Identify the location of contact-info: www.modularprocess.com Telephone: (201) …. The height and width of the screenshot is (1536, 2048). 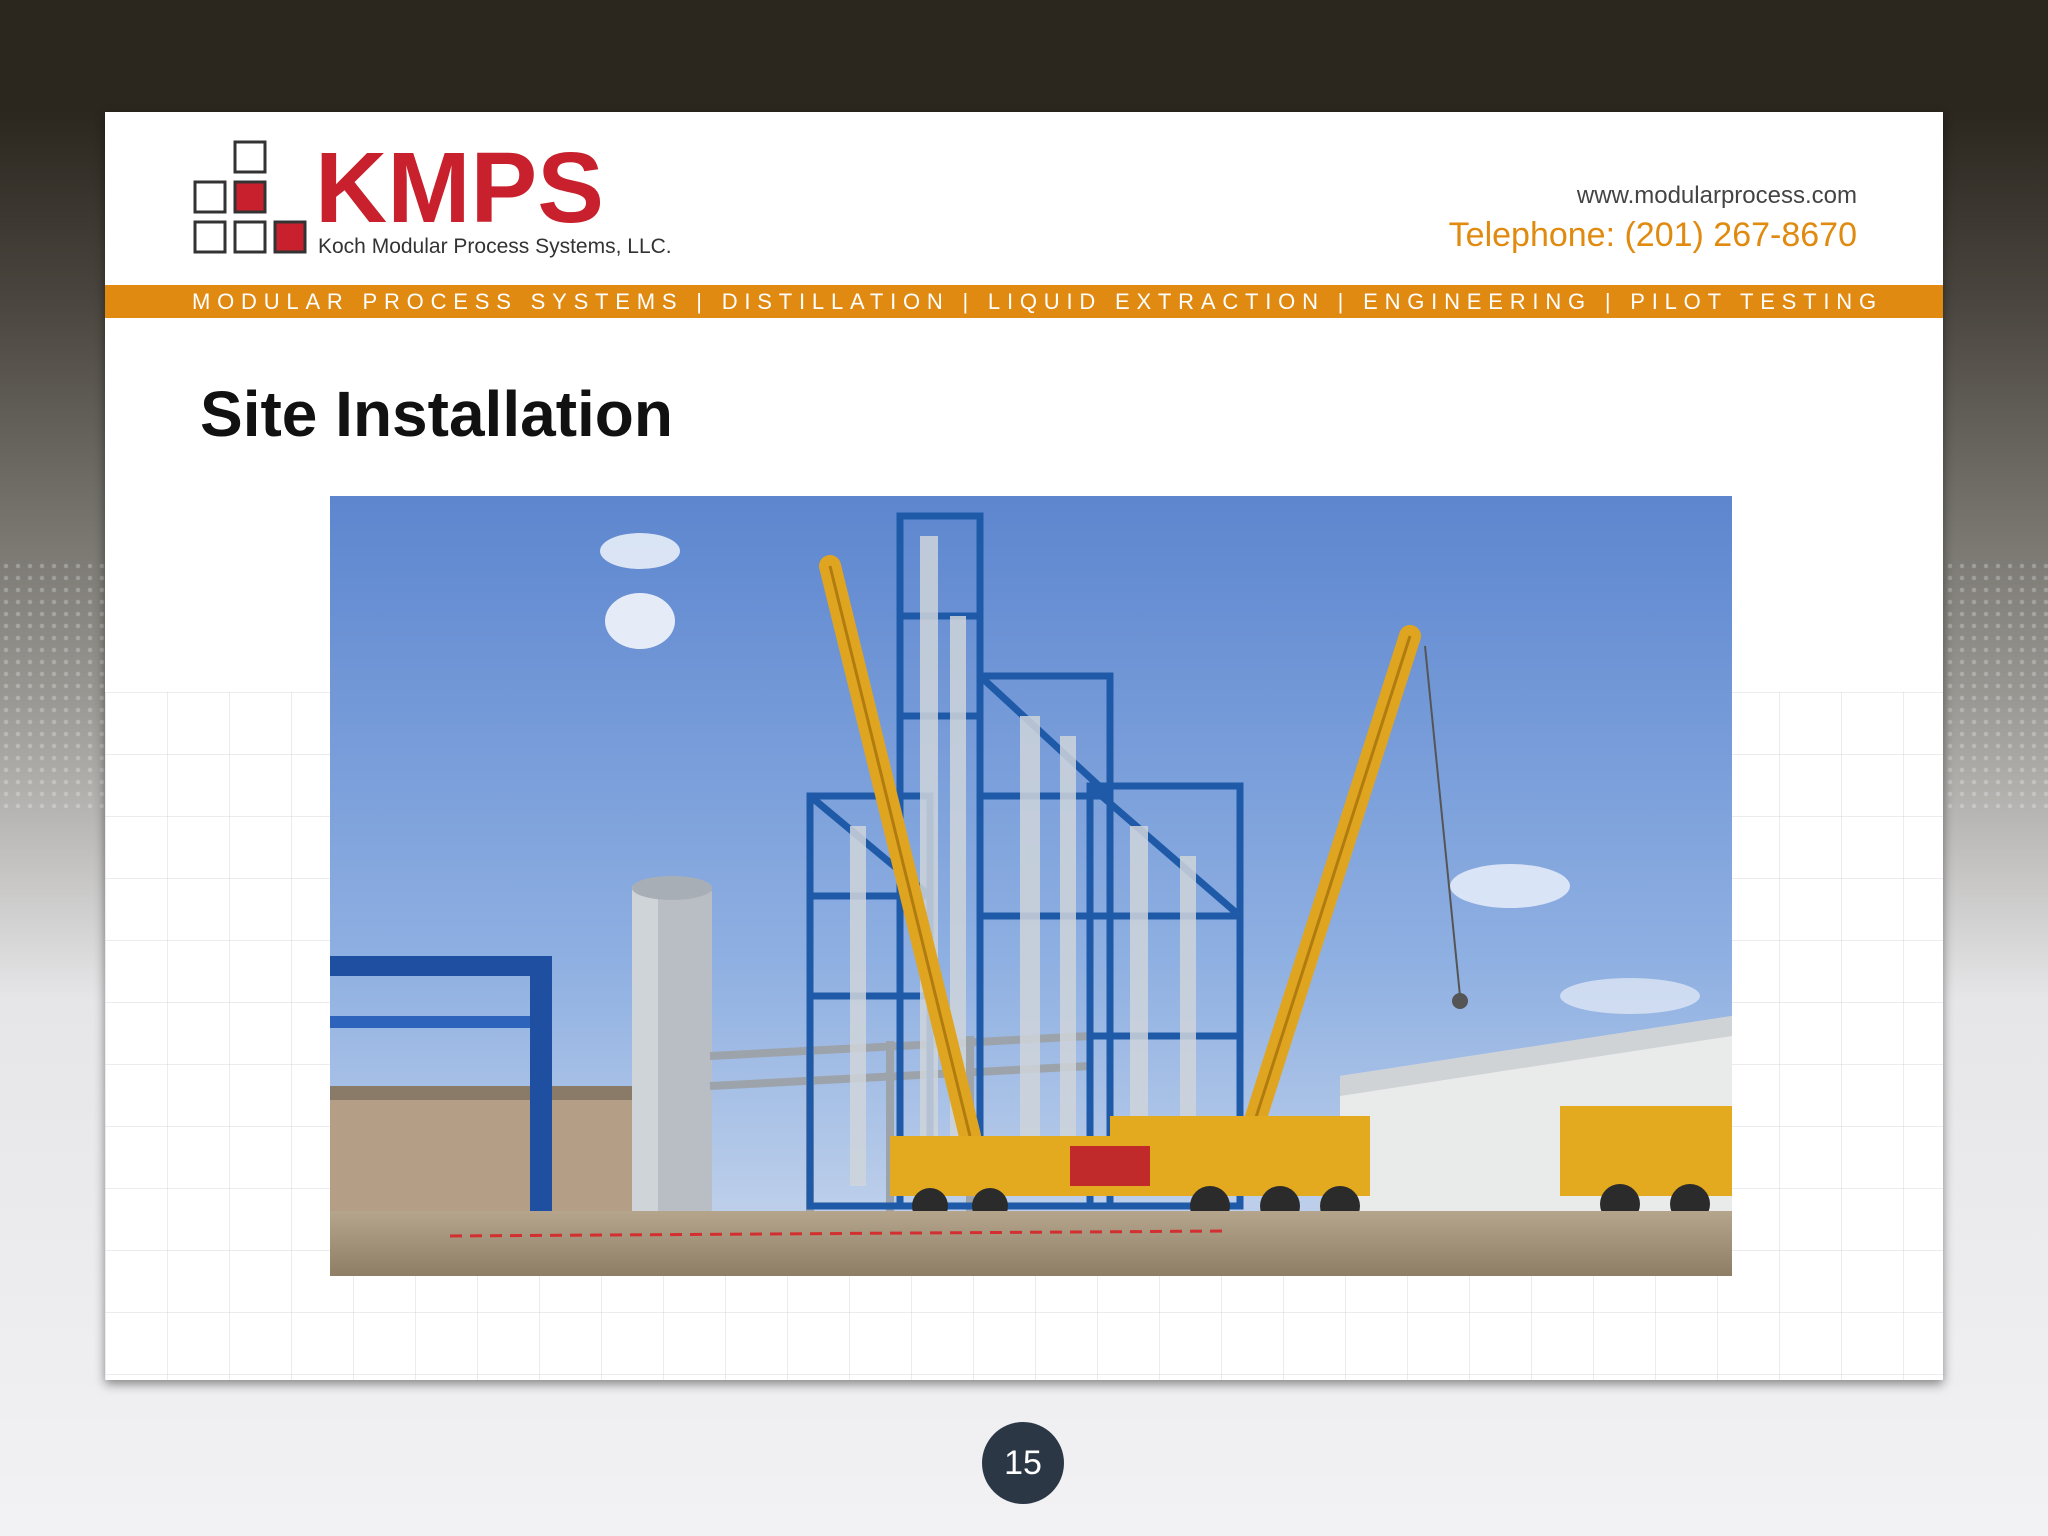
(1653, 218).